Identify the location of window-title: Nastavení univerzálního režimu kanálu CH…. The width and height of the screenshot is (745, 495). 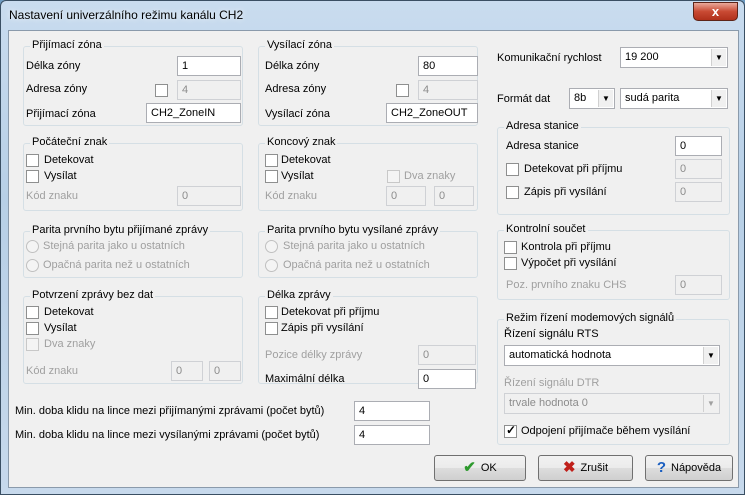
(126, 15).